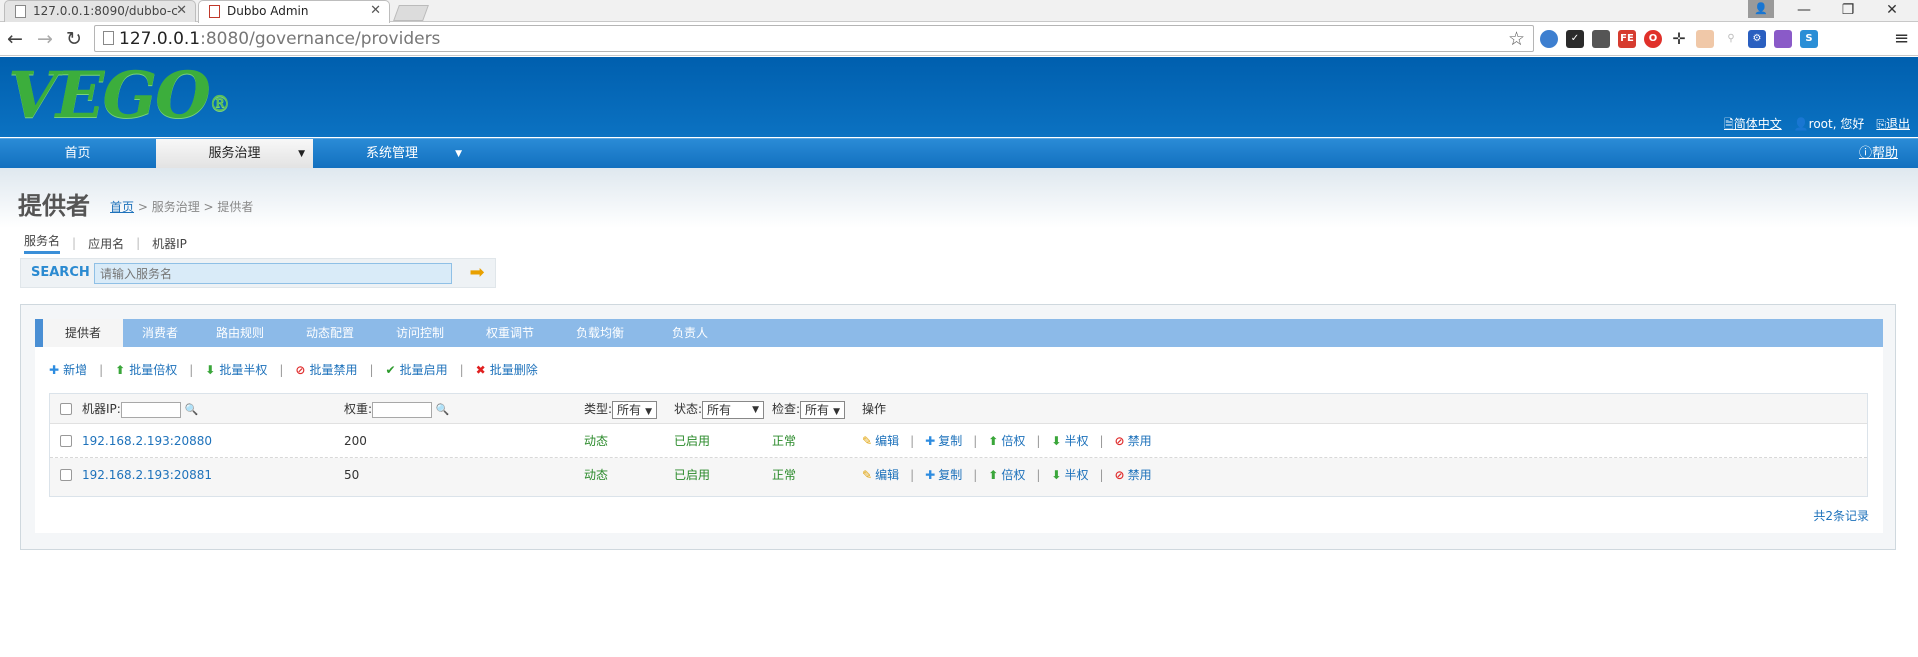 Image resolution: width=1918 pixels, height=657 pixels. What do you see at coordinates (42, 243) in the screenshot?
I see `search-tab-service: 服务名` at bounding box center [42, 243].